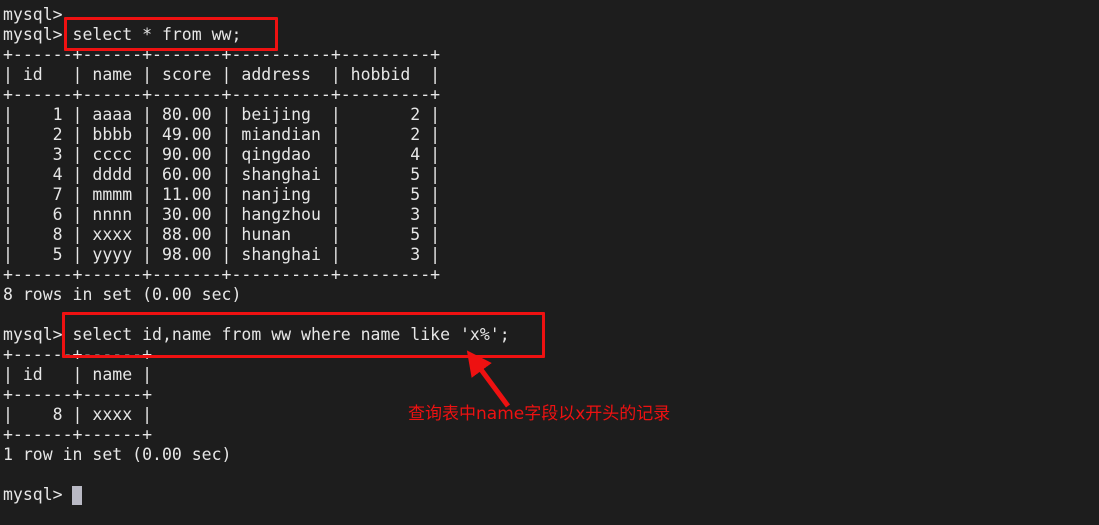  Describe the element at coordinates (117, 454) in the screenshot. I see `terminal-status-line-2: 1 row in set (0.00 sec)` at that location.